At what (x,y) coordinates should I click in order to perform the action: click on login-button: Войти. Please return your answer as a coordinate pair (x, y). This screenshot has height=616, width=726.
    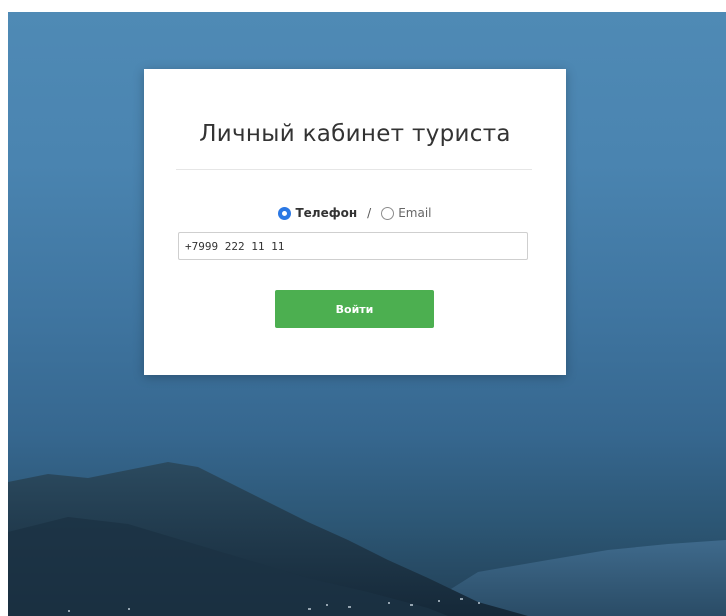
    Looking at the image, I should click on (354, 309).